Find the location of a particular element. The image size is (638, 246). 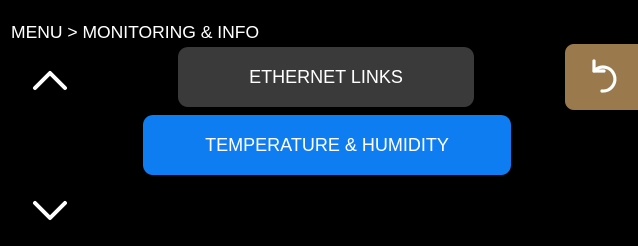

menu-item-temperature-humidity: TEMPERATURE & HUMIDITY is located at coordinates (327, 145).